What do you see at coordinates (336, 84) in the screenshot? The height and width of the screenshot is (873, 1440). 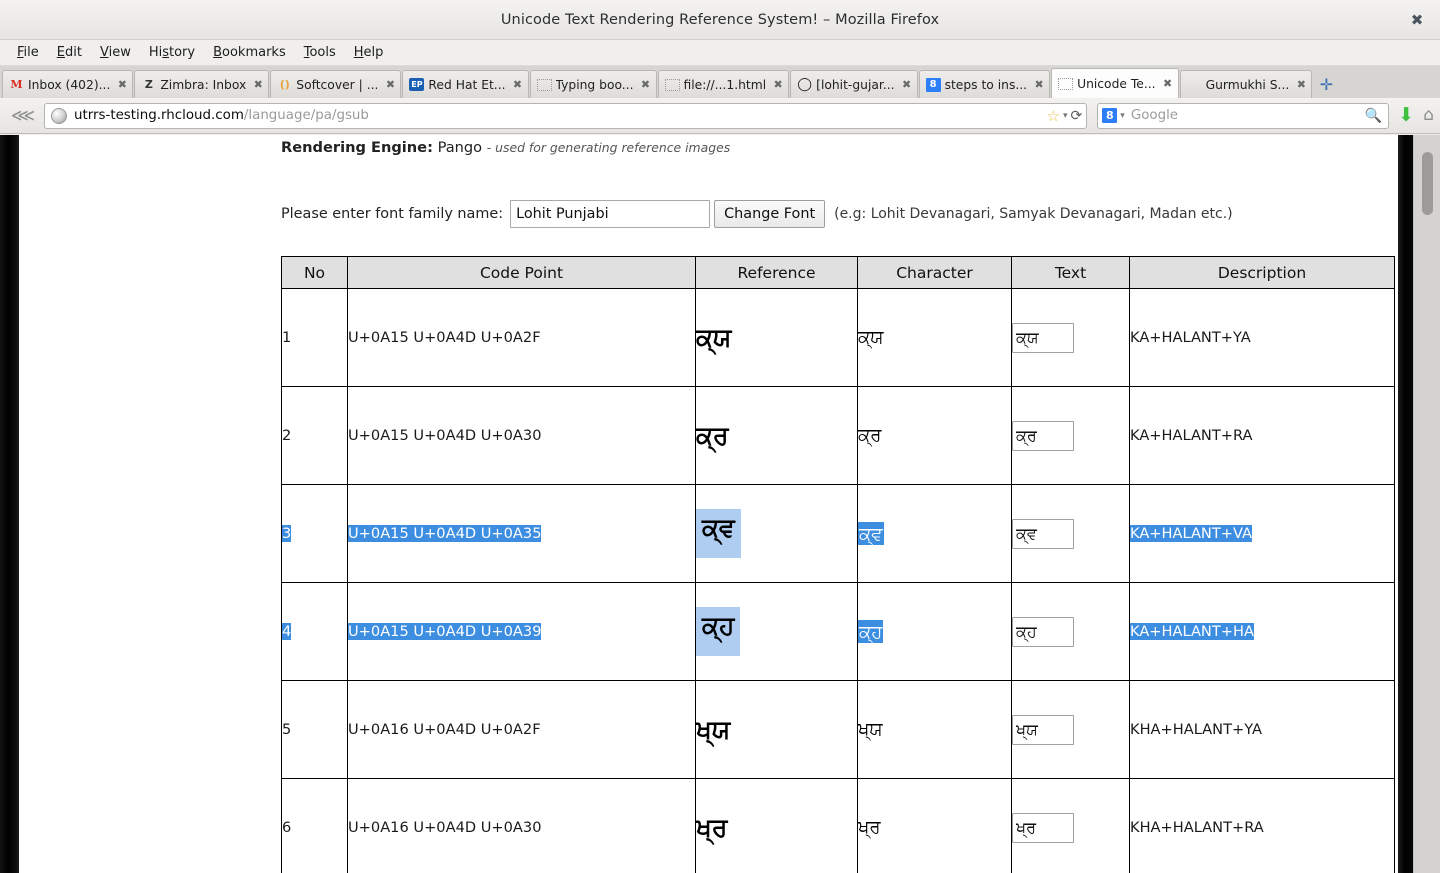 I see `browser-tab-2: () Softcover | ... ✖` at bounding box center [336, 84].